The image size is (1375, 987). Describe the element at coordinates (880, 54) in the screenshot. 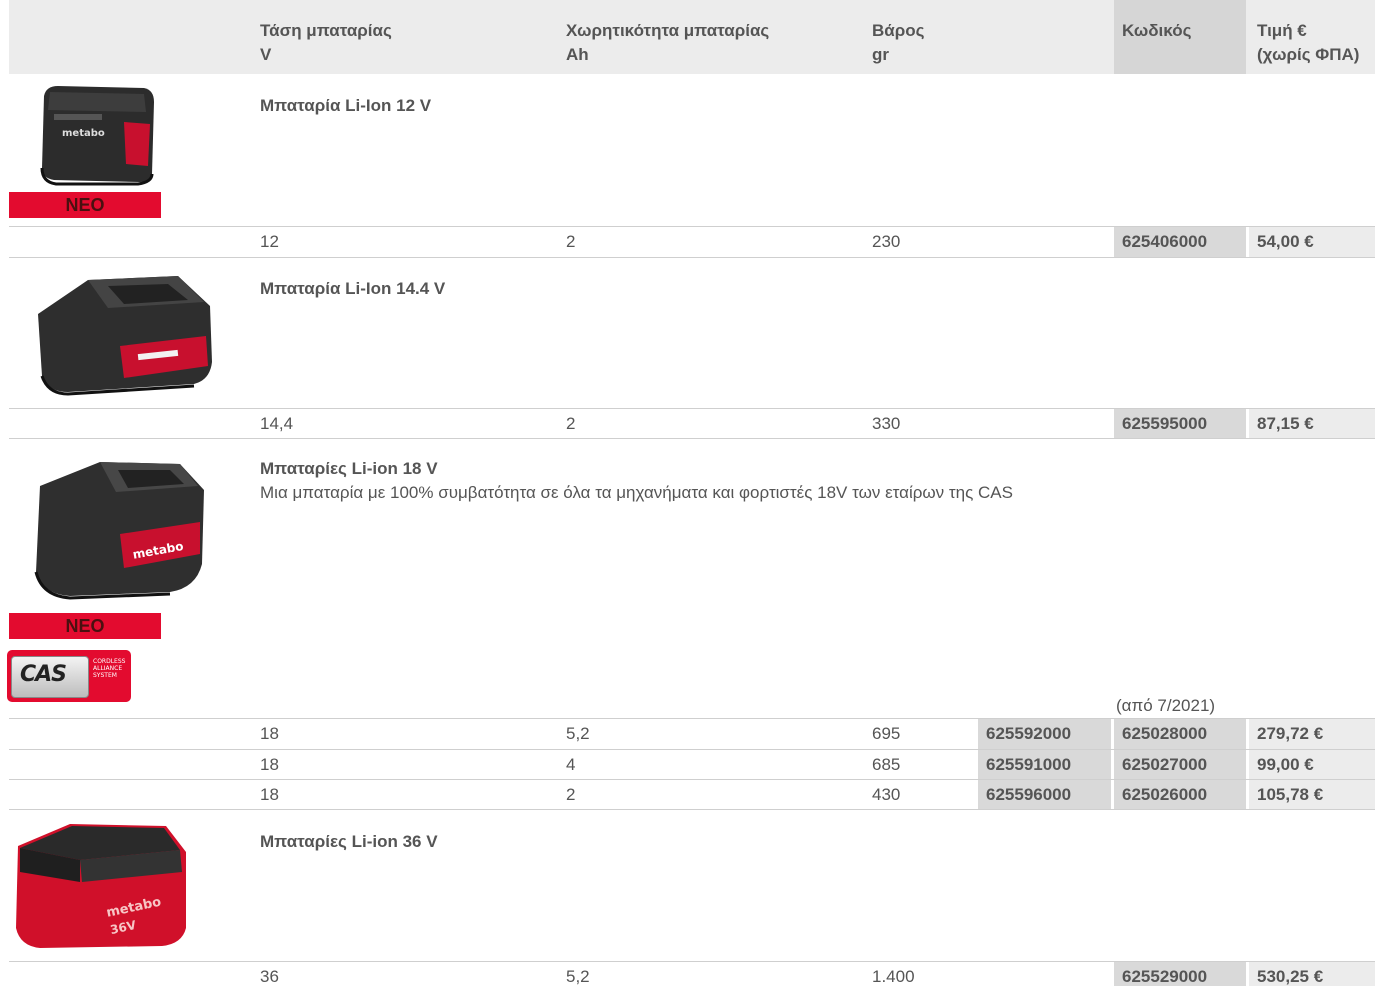

I see `header-weight-unit: gr` at that location.